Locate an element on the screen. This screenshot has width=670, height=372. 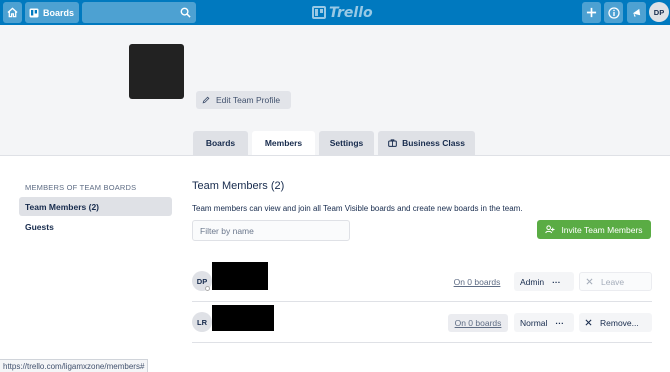
sidebar-item-label: Team Members (2) is located at coordinates (62, 206).